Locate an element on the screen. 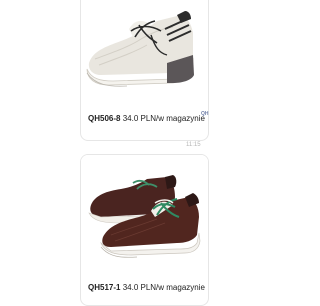  product-code: QH506-8 is located at coordinates (104, 118).